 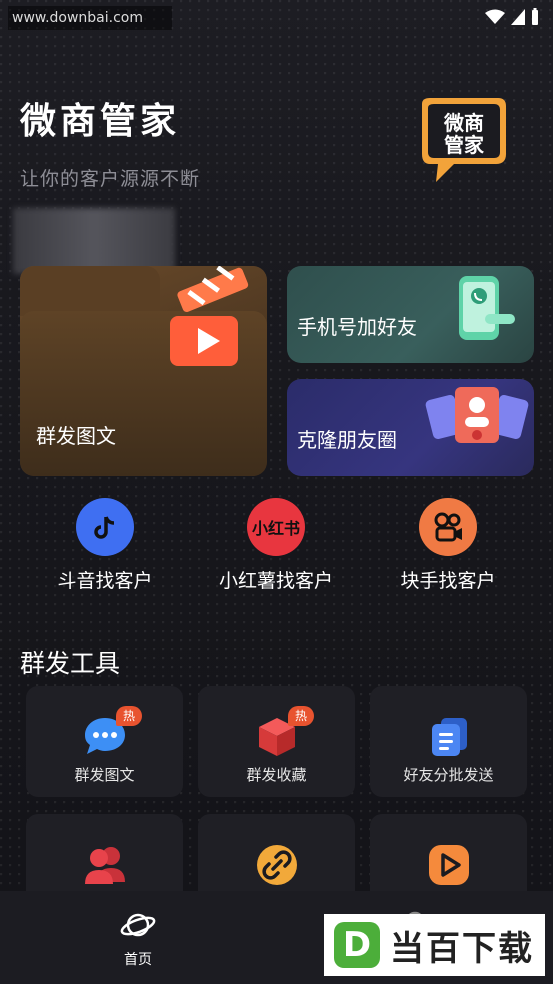 I want to click on feature-card-clone-moments: 克隆朋友圈, so click(x=410, y=427).